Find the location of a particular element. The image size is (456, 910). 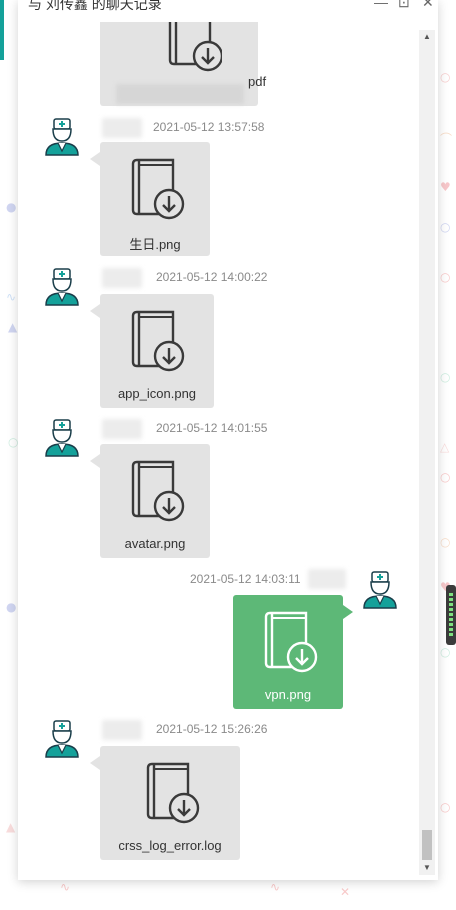

file-name: app_icon.png is located at coordinates (157, 393).